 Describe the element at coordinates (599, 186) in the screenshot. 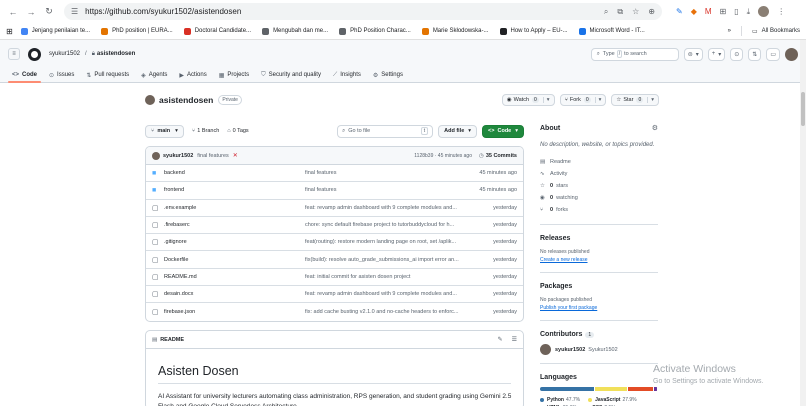

I see `about-link-stars: ☆ 0 stars` at that location.